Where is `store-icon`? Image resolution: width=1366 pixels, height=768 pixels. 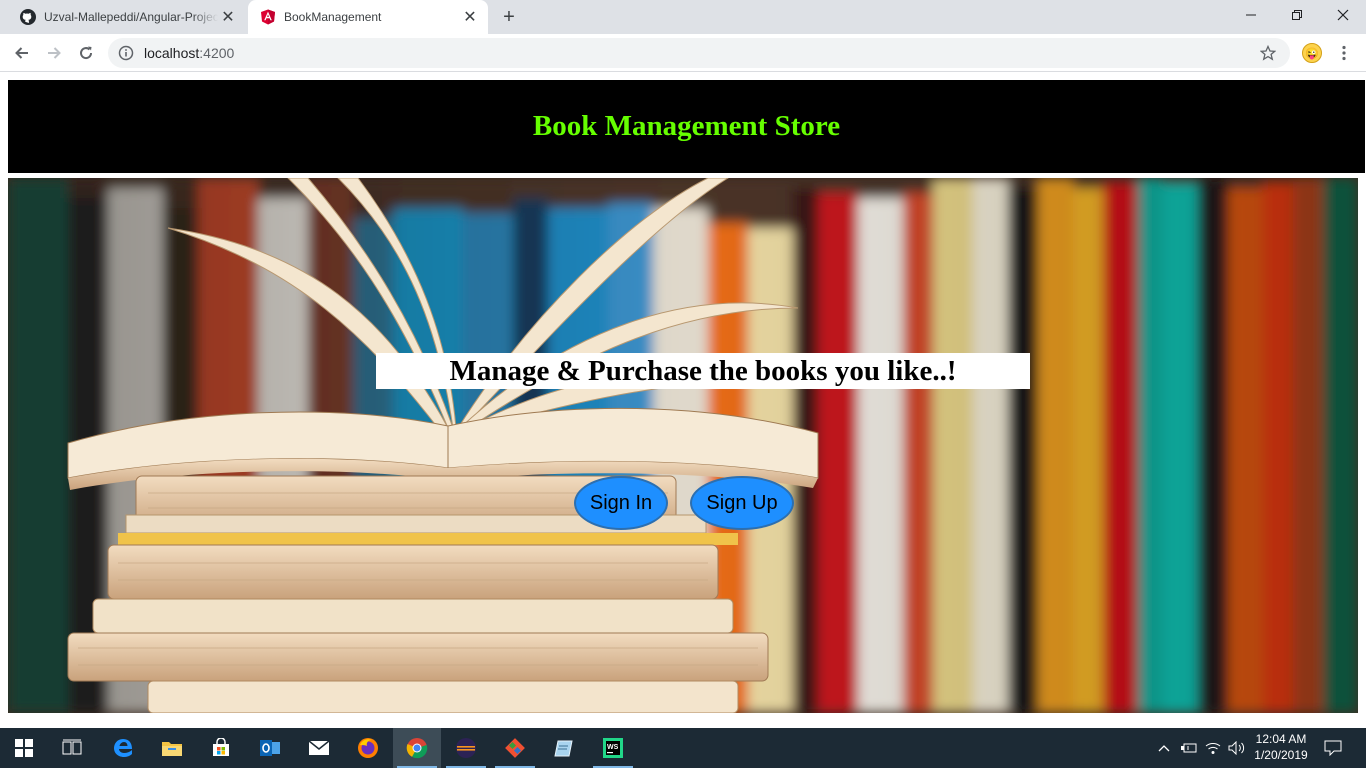
store-icon is located at coordinates (221, 748).